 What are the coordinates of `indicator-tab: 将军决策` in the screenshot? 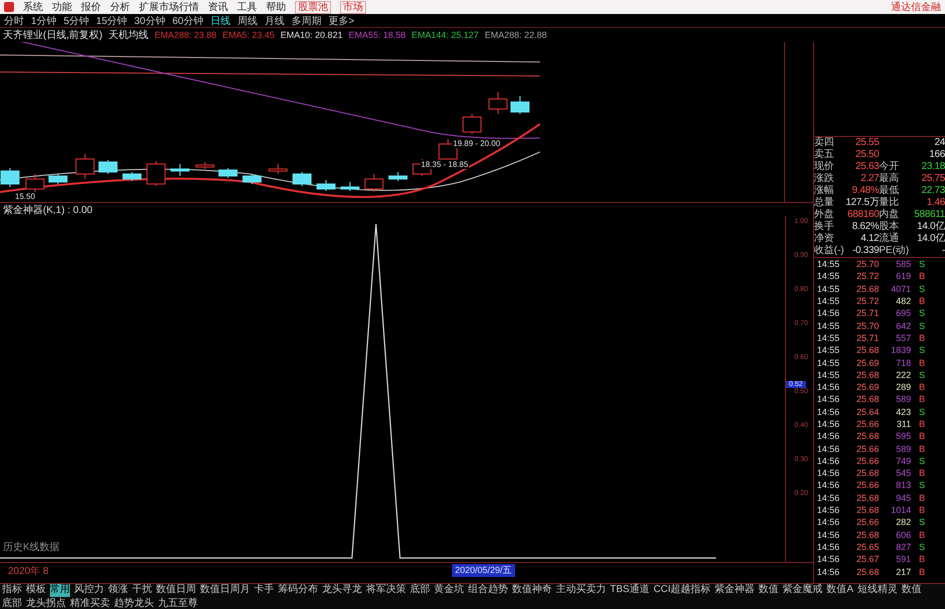 It's located at (386, 590).